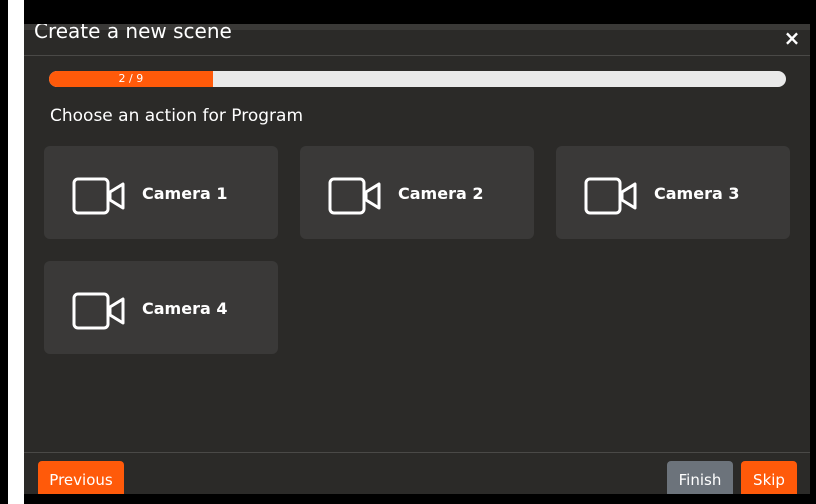  I want to click on progress-bar: 2 / 9, so click(417, 79).